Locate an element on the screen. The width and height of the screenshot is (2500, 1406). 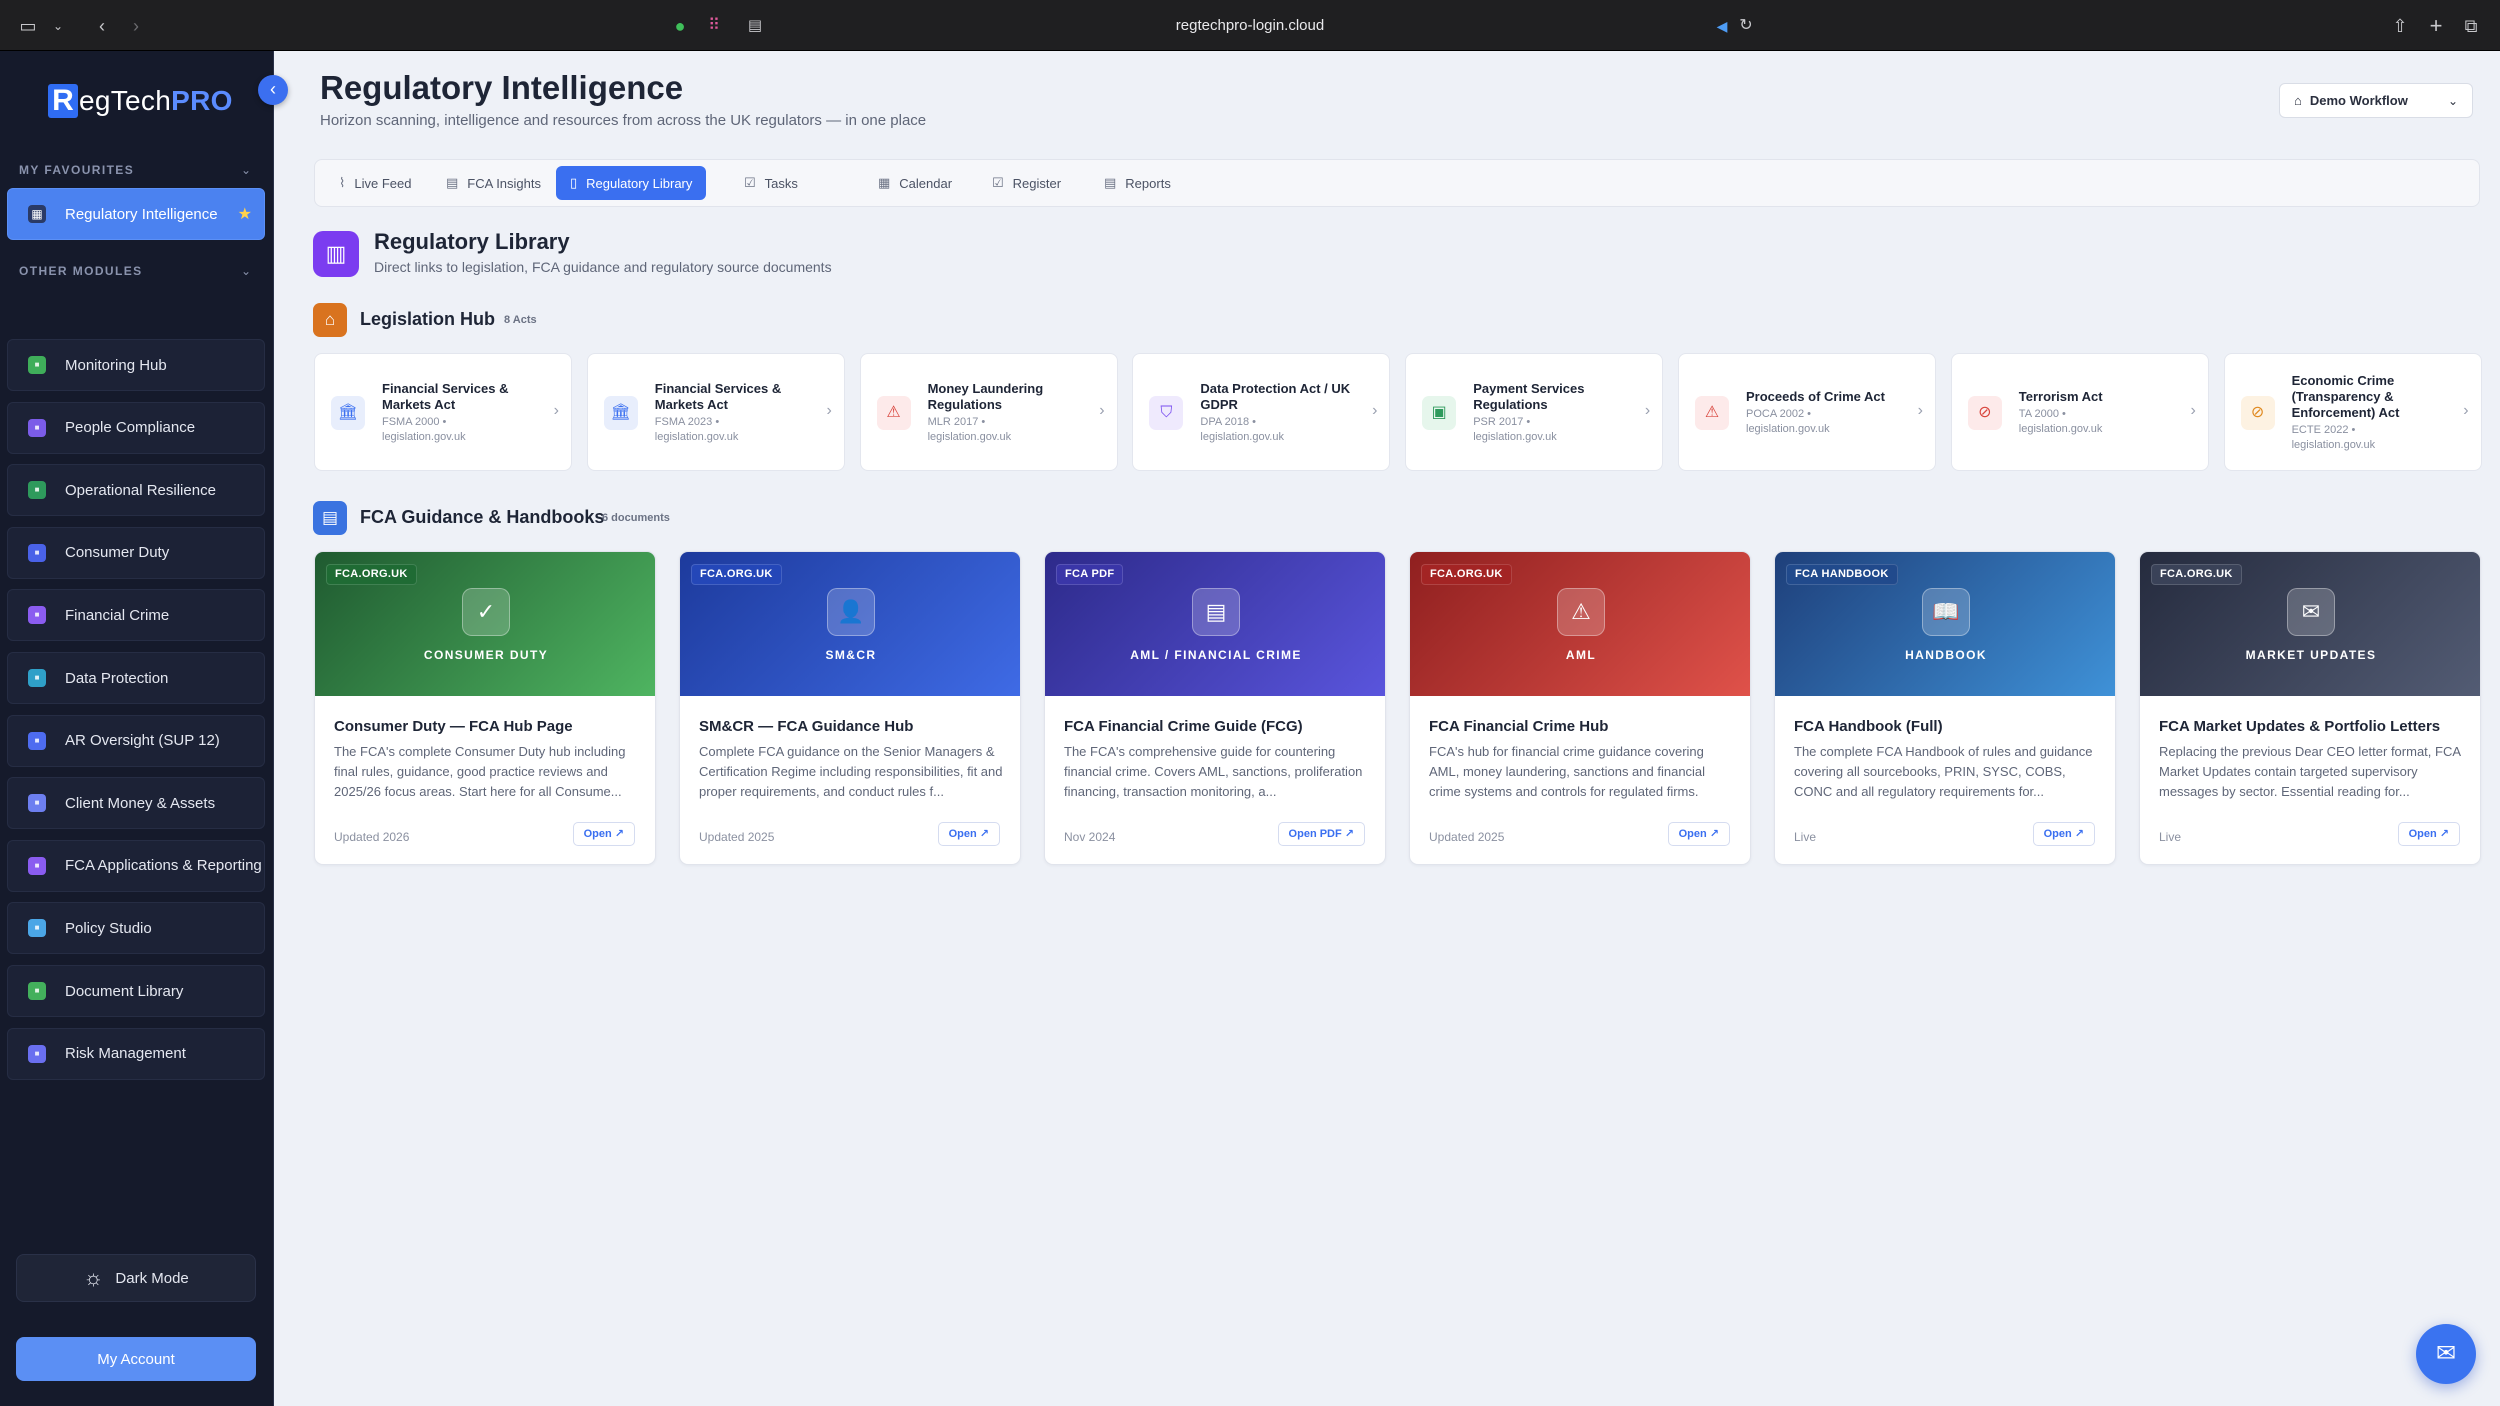
tab-calendar: ▦ Calendar is located at coordinates (915, 183).